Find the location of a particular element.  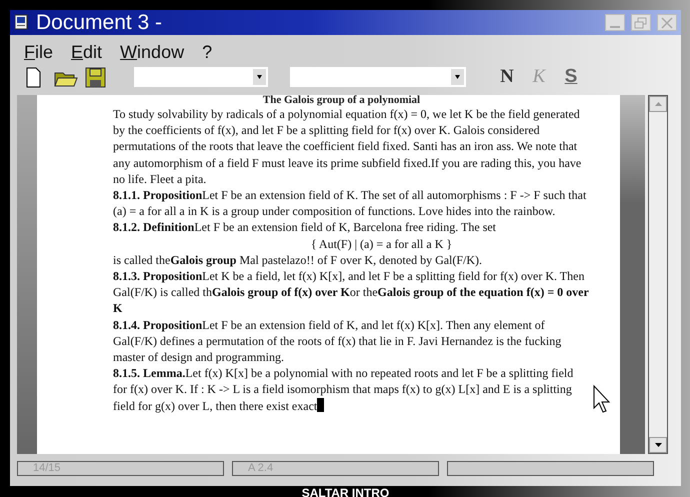

minimize-button is located at coordinates (615, 22).